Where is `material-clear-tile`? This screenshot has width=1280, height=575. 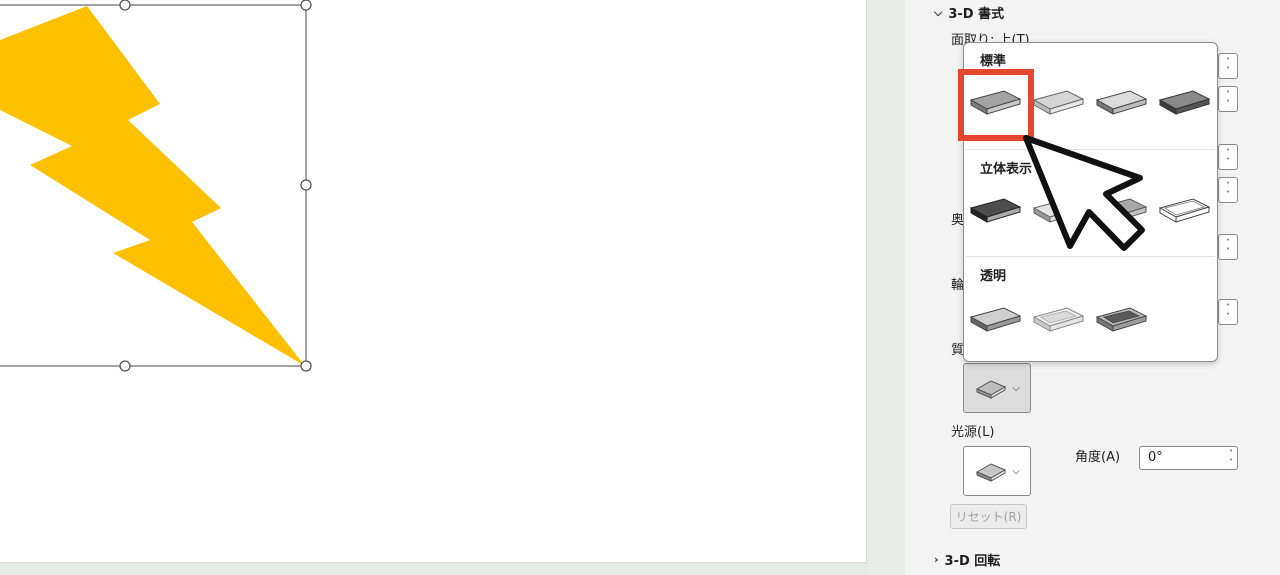
material-clear-tile is located at coordinates (1058, 320).